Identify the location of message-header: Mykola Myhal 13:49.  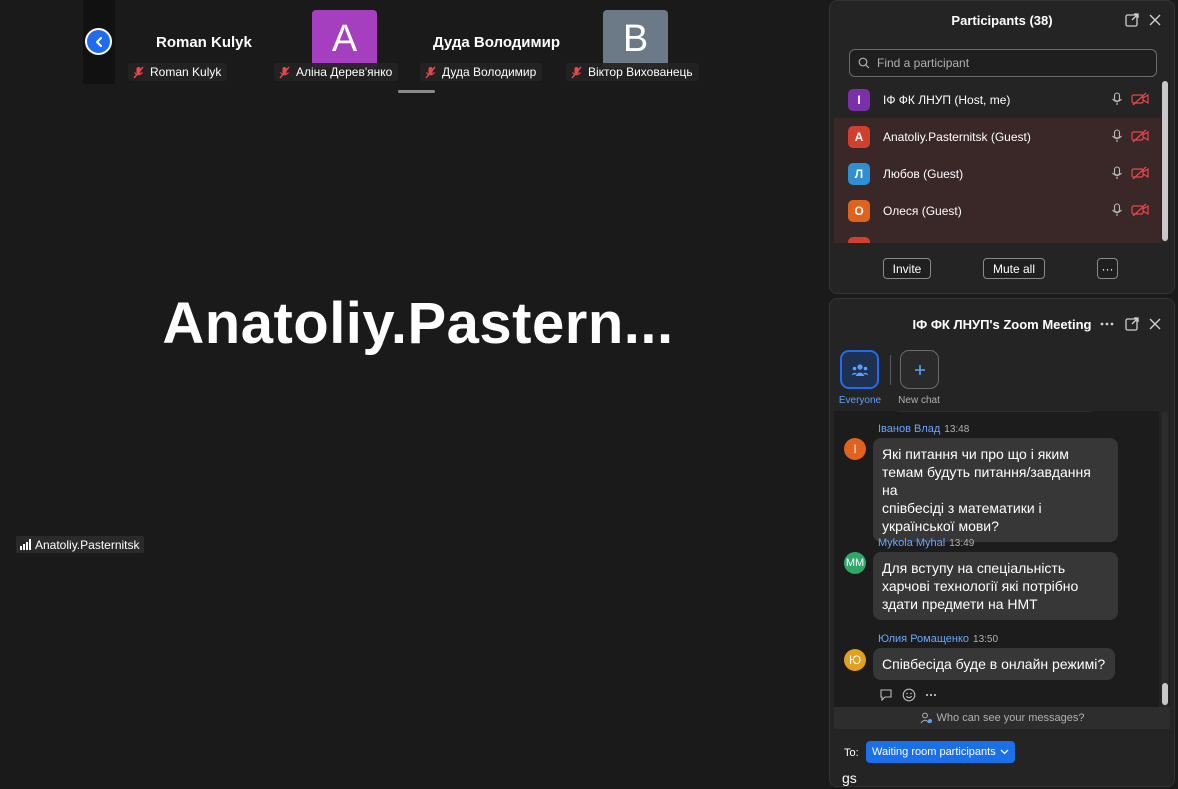
(926, 543).